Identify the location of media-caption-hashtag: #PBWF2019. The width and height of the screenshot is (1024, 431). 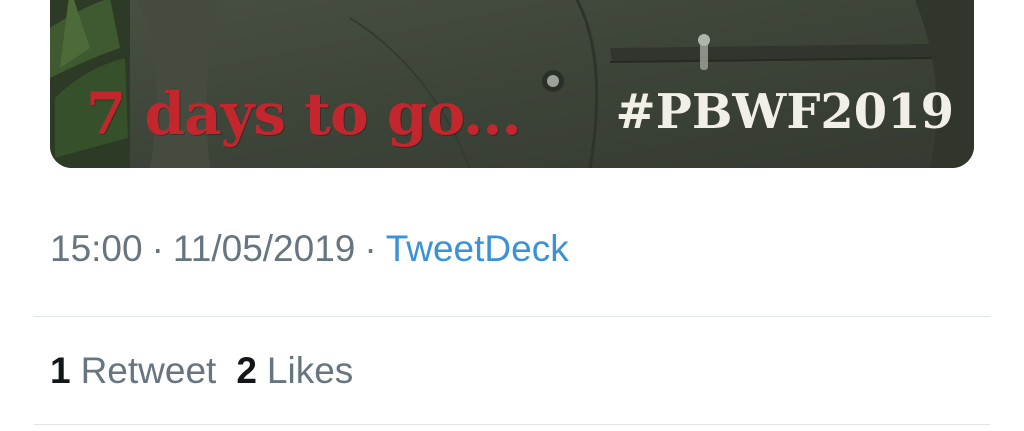
(784, 112).